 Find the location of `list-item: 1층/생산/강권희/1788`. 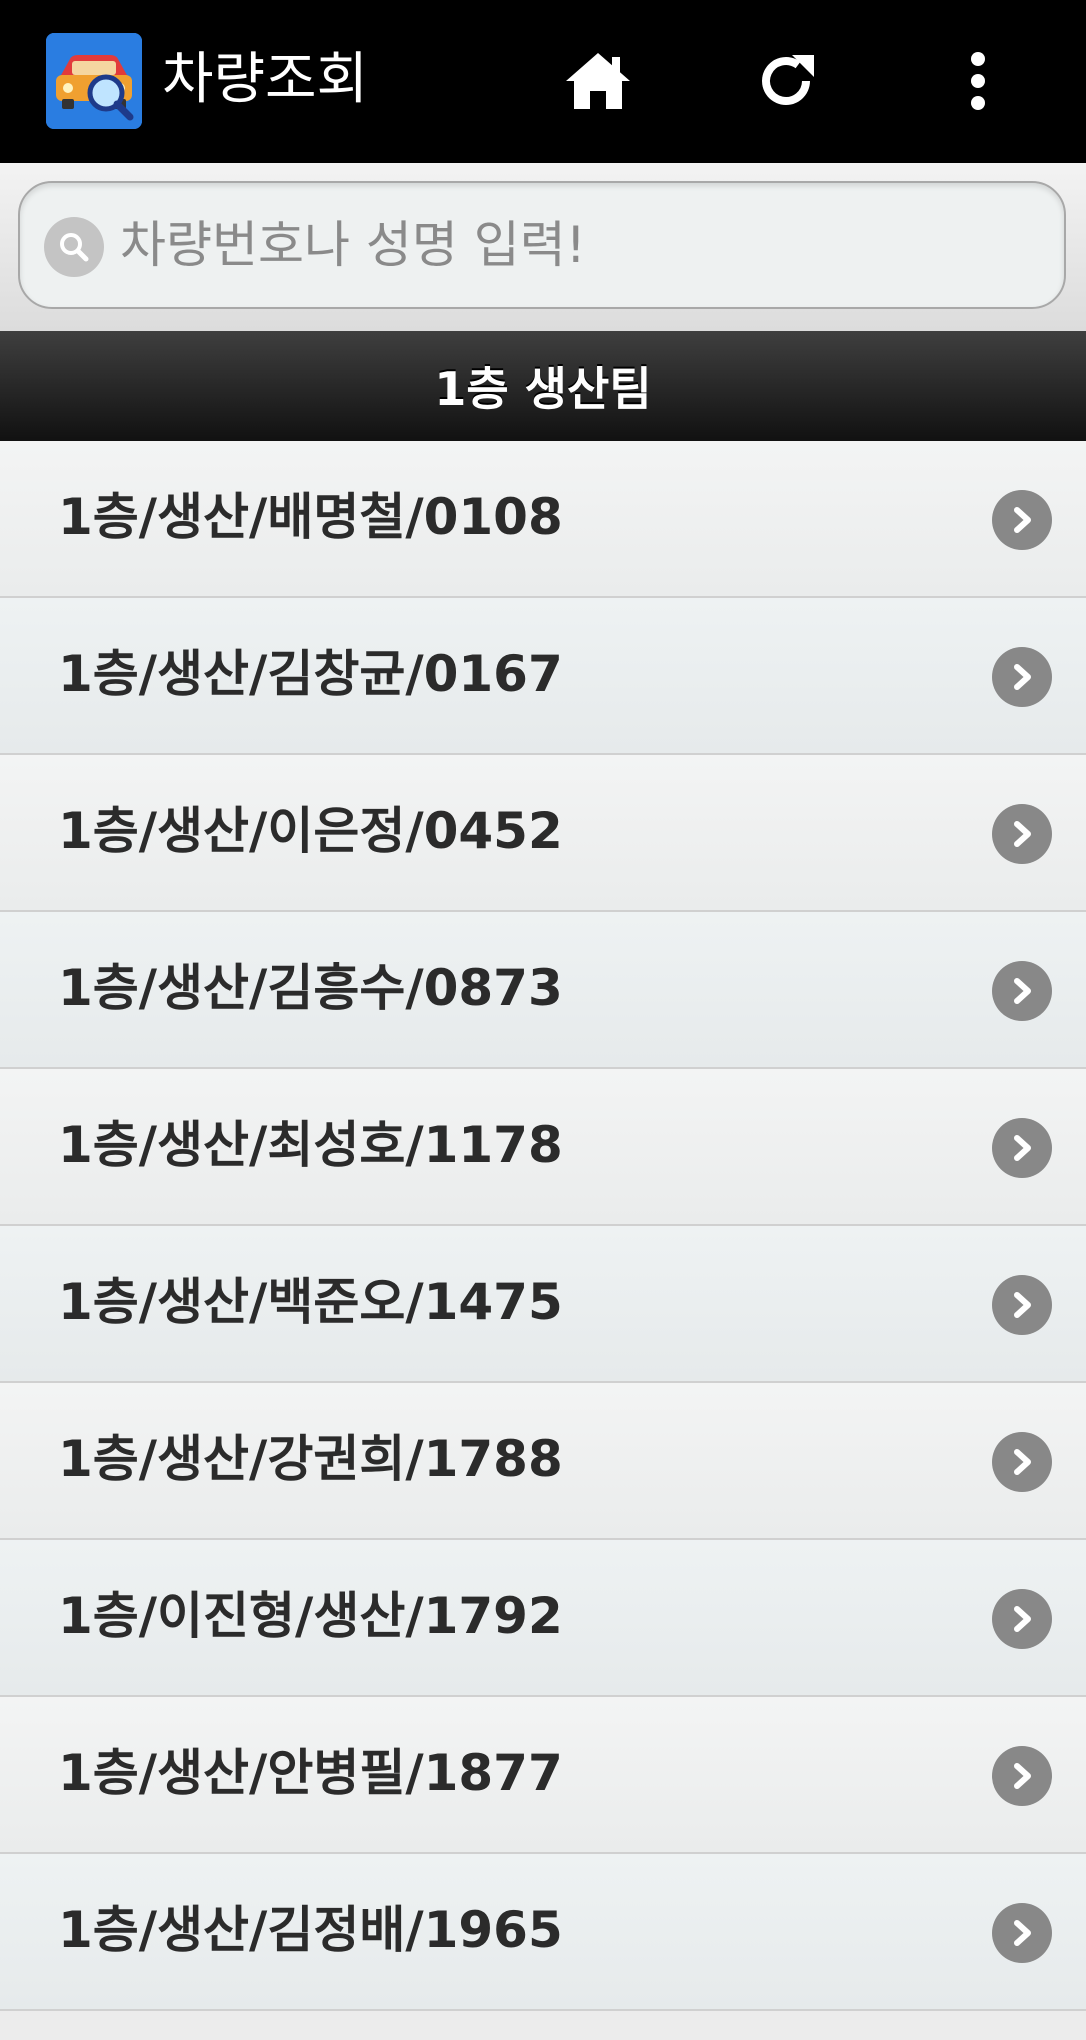

list-item: 1층/생산/강권희/1788 is located at coordinates (543, 1461).